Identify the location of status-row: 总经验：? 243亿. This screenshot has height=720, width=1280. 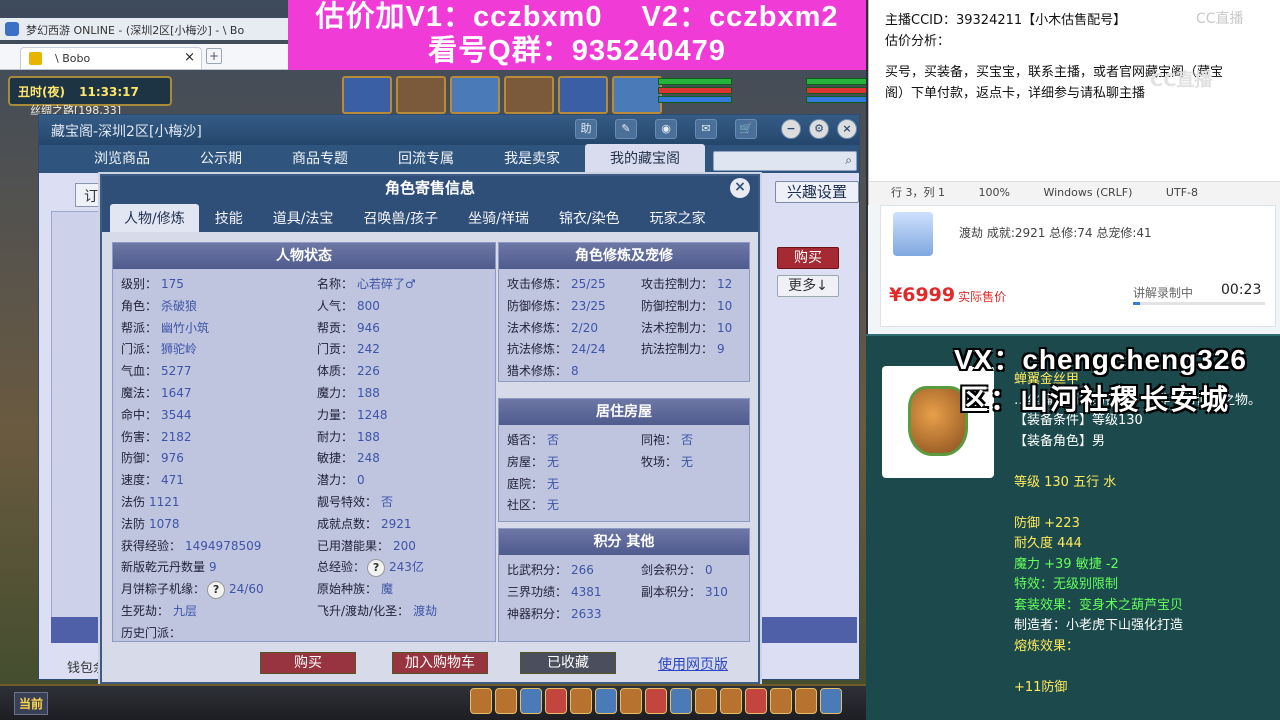
(370, 568).